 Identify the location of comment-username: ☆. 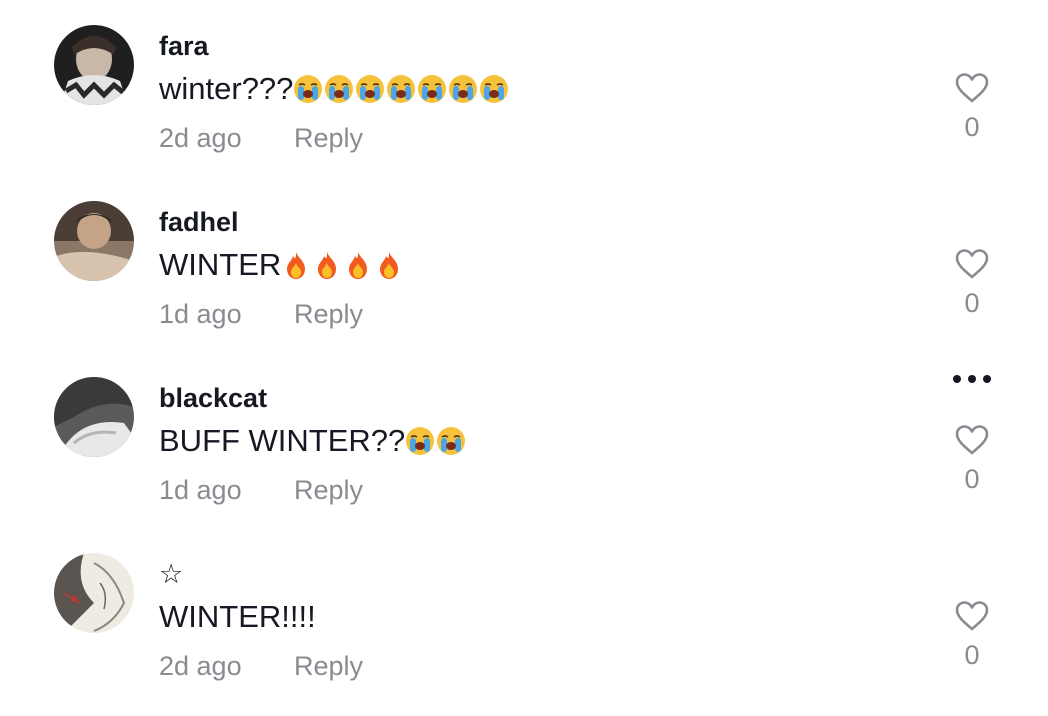
(171, 574).